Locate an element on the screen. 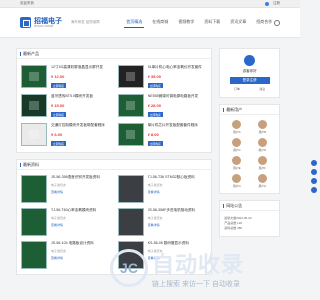 The image size is (320, 300). user-item: 用户E is located at coordinates (236, 163).